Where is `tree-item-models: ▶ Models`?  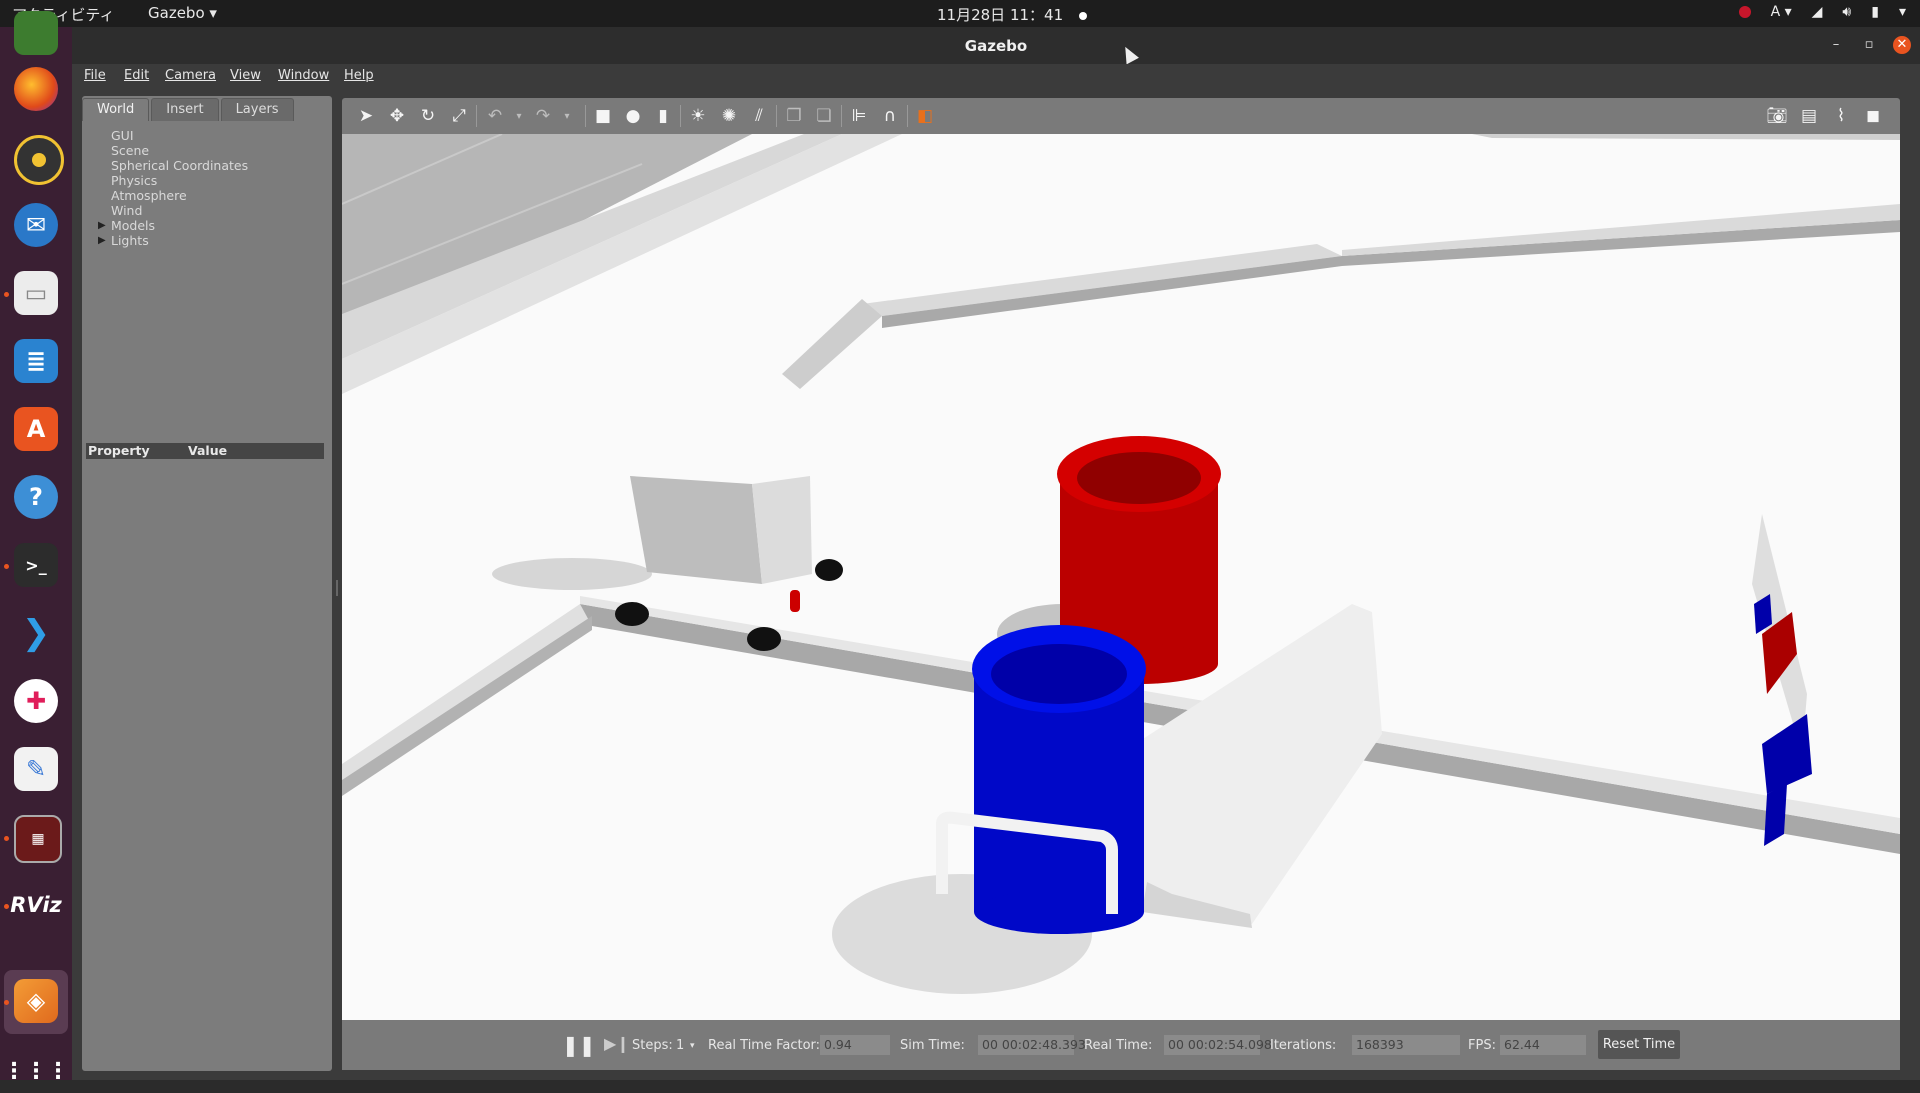
tree-item-models: ▶ Models is located at coordinates (173, 225).